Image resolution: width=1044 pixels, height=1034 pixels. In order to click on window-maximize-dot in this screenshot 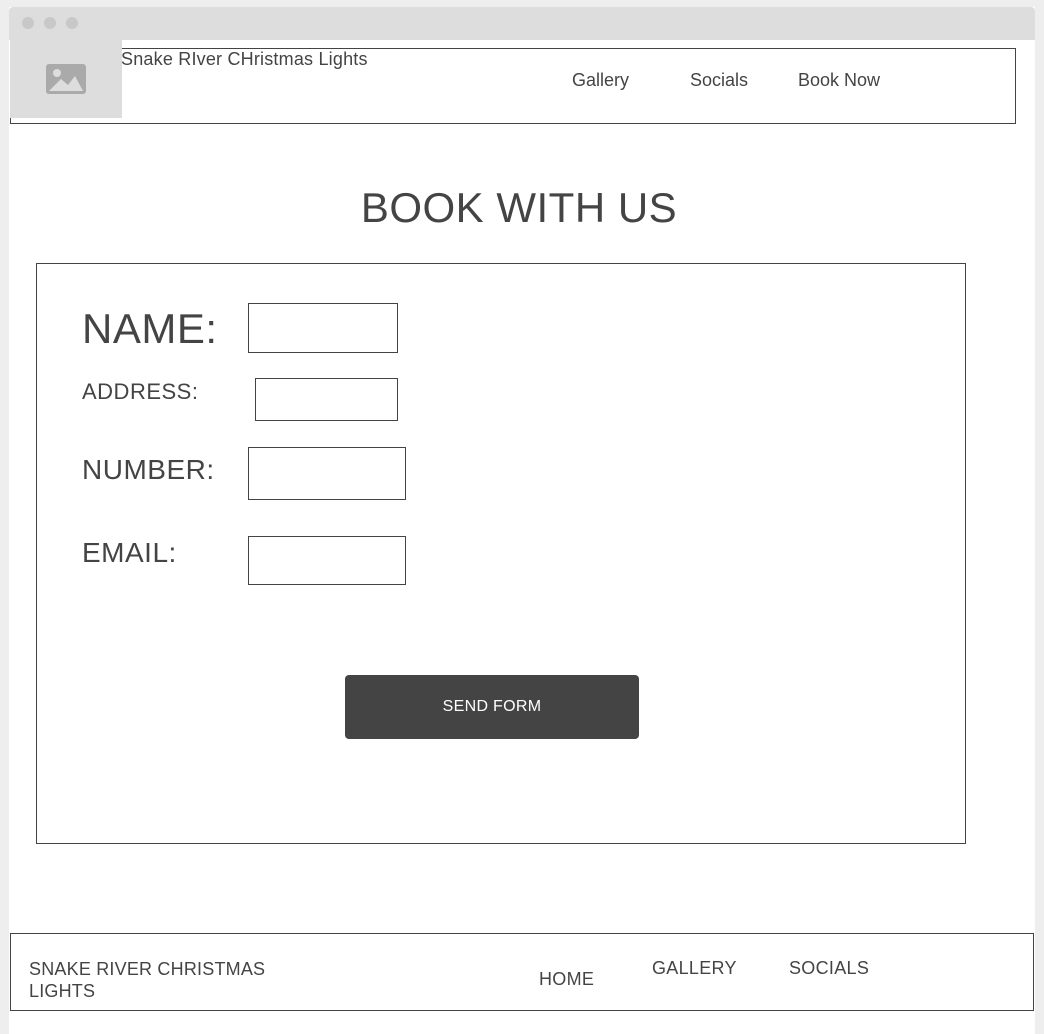, I will do `click(72, 23)`.